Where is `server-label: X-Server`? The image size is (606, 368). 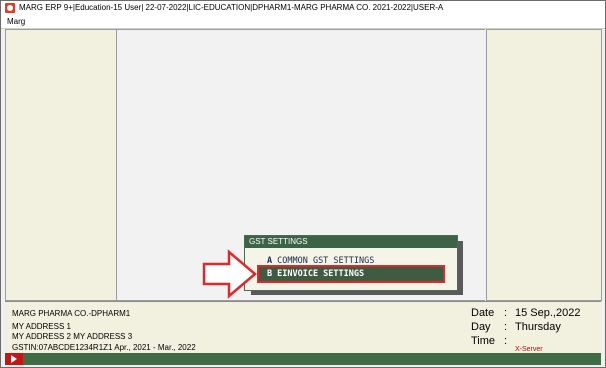 server-label: X-Server is located at coordinates (529, 349).